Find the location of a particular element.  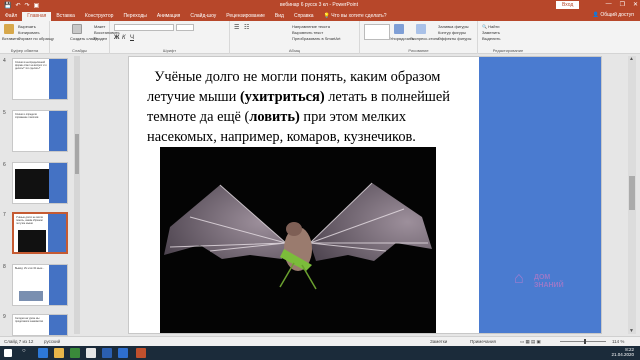

language-indicator: русский is located at coordinates (52, 341).